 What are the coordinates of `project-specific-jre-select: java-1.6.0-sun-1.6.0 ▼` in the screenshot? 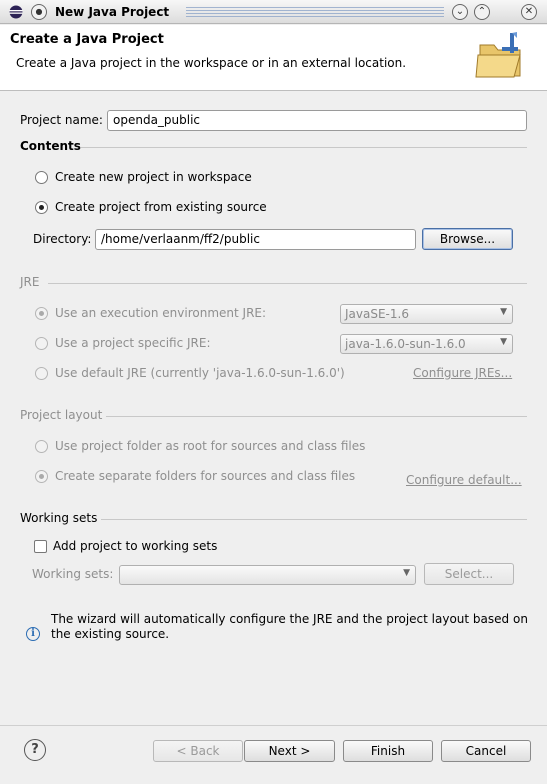 It's located at (426, 344).